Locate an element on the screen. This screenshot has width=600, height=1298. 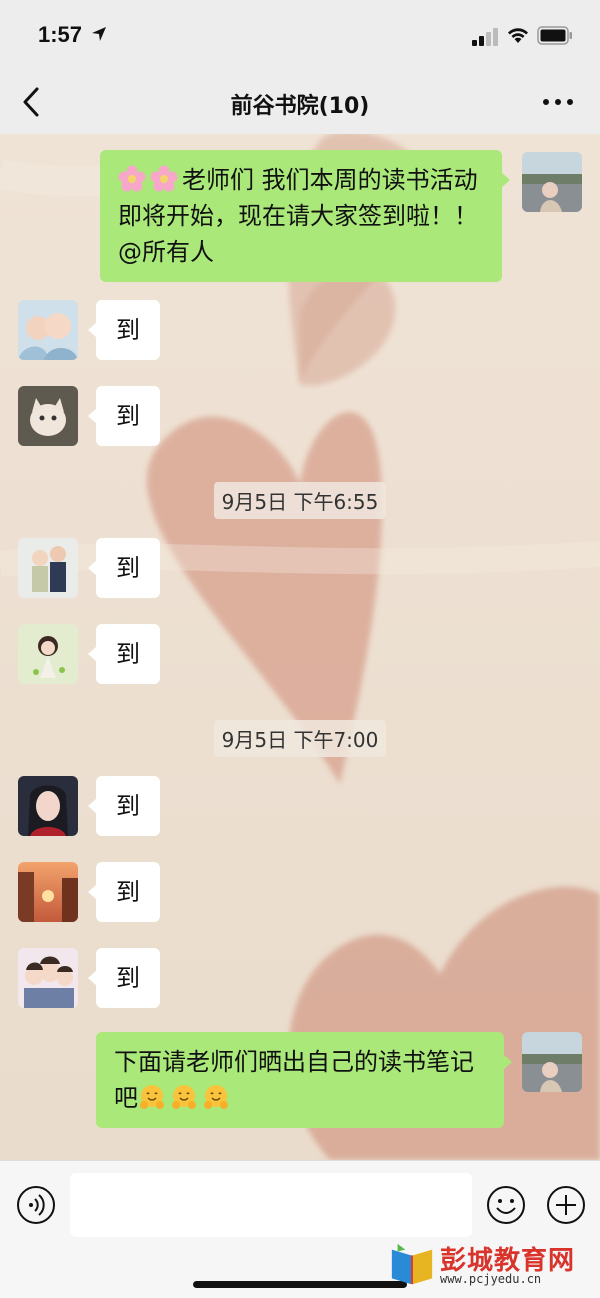
more-options-icon is located at coordinates (558, 102).